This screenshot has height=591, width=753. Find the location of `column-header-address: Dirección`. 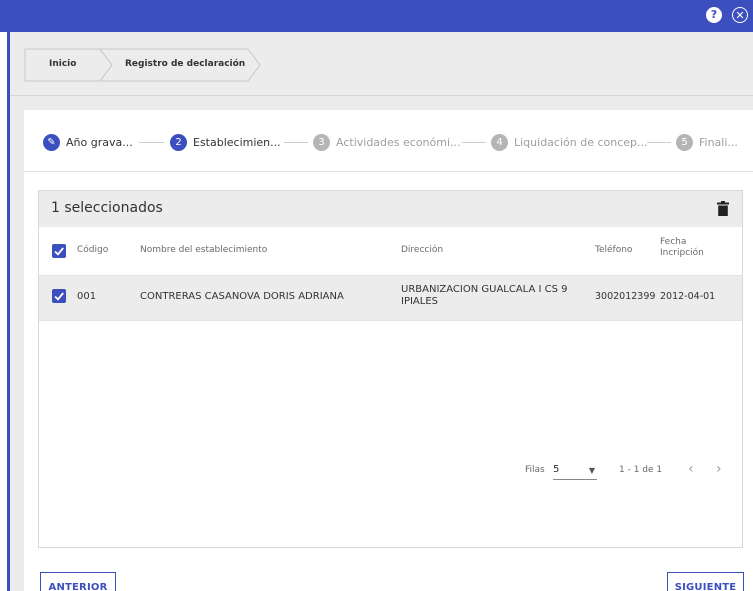

column-header-address: Dirección is located at coordinates (422, 250).